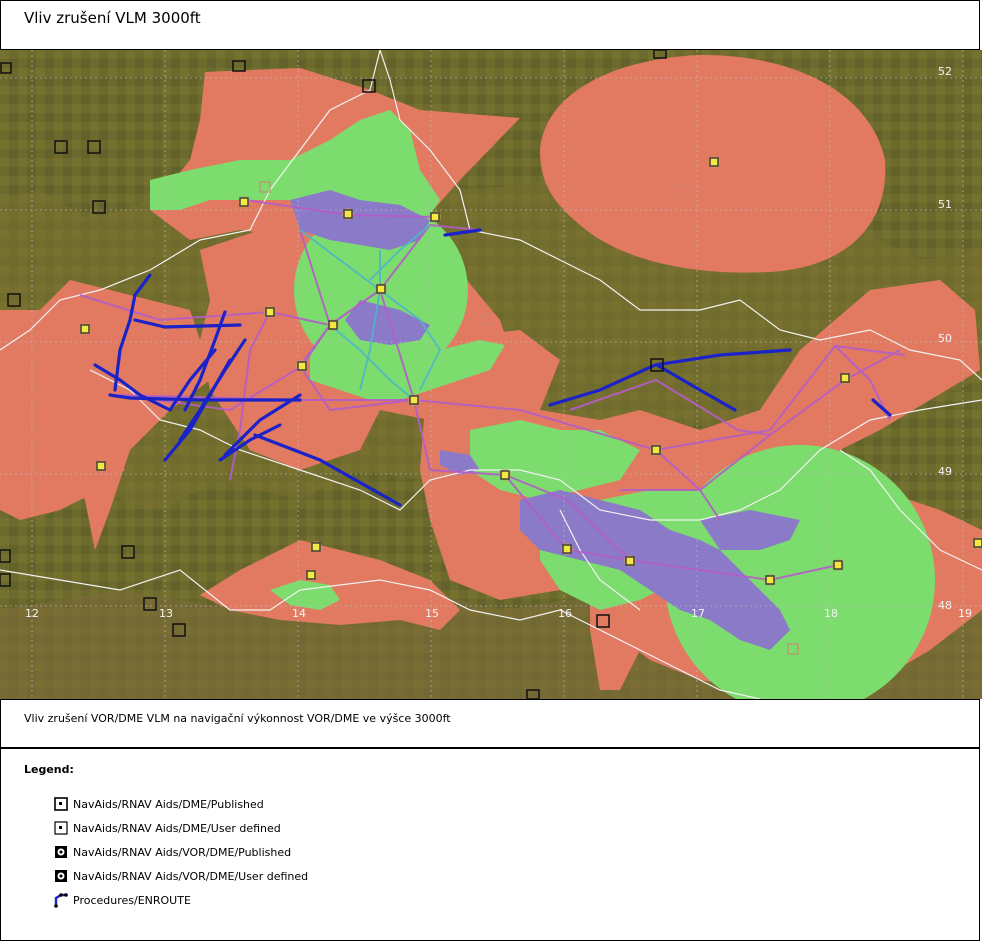 This screenshot has width=982, height=941. Describe the element at coordinates (61, 876) in the screenshot. I see `vor-dme-user-defined-icon` at that location.